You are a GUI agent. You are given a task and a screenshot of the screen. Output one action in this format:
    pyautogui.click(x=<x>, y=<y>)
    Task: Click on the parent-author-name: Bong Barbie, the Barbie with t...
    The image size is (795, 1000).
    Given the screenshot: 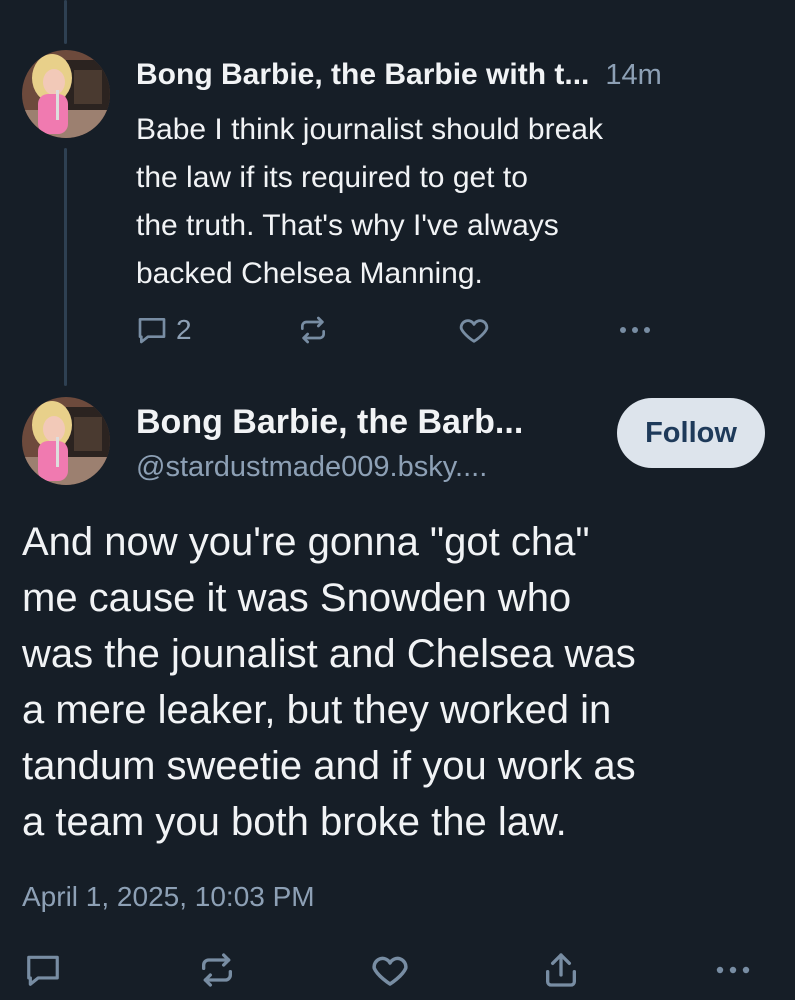 What is the action you would take?
    pyautogui.click(x=362, y=75)
    